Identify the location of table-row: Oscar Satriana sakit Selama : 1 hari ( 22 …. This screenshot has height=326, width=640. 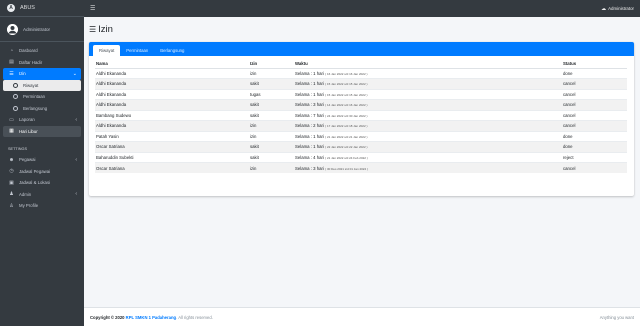
(361, 146).